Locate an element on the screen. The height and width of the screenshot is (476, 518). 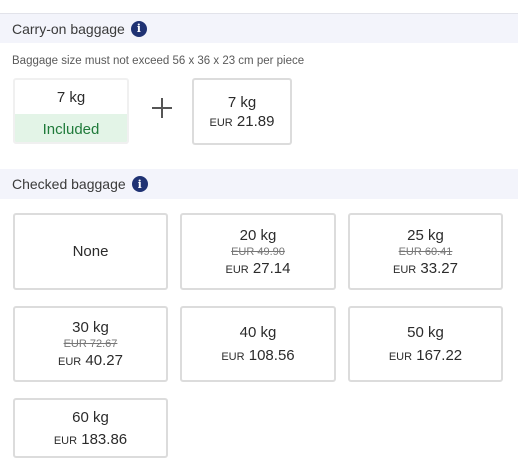
option-price: EUR 33.27 is located at coordinates (425, 268).